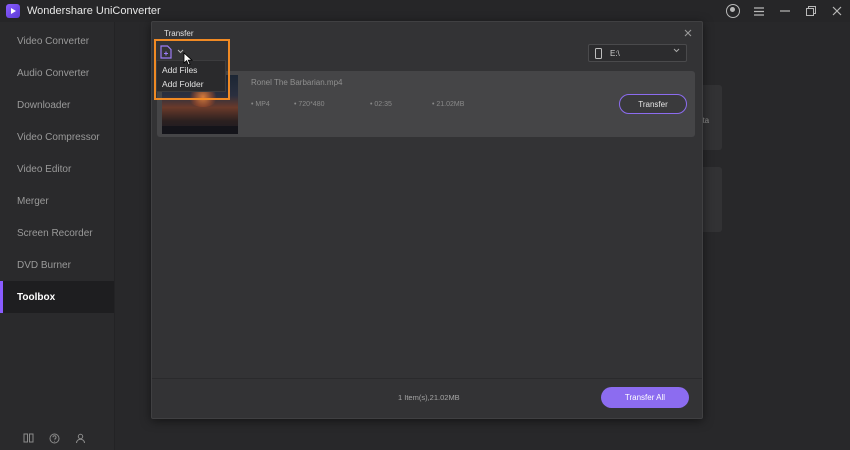 This screenshot has height=450, width=850. I want to click on user-icon, so click(733, 11).